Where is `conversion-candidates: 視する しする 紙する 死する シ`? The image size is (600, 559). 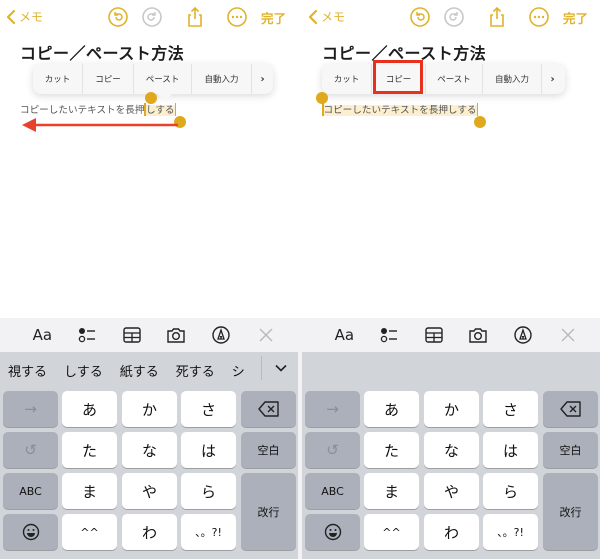 conversion-candidates: 視する しする 紙する 死する シ is located at coordinates (149, 370).